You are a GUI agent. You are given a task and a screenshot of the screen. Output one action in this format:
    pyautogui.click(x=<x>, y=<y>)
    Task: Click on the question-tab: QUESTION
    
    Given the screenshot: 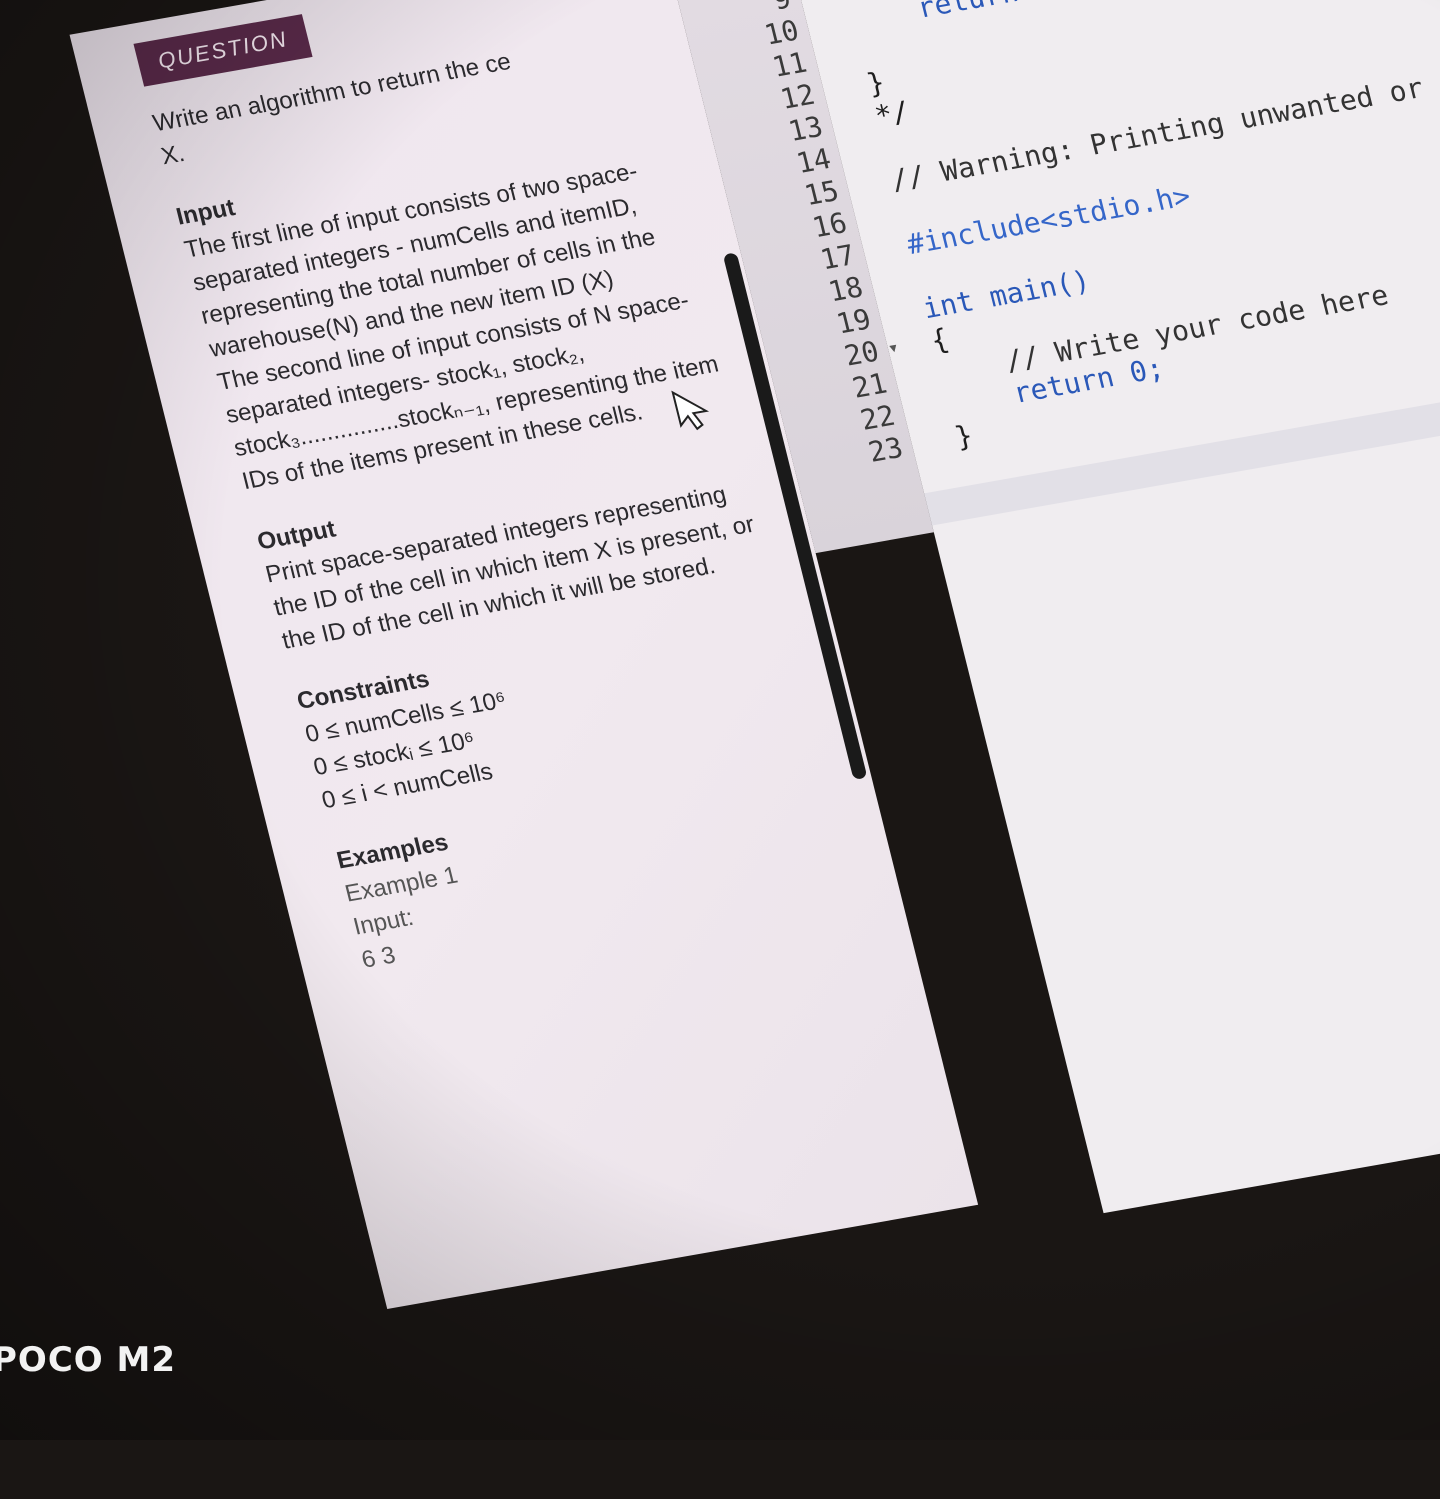 What is the action you would take?
    pyautogui.click(x=223, y=50)
    